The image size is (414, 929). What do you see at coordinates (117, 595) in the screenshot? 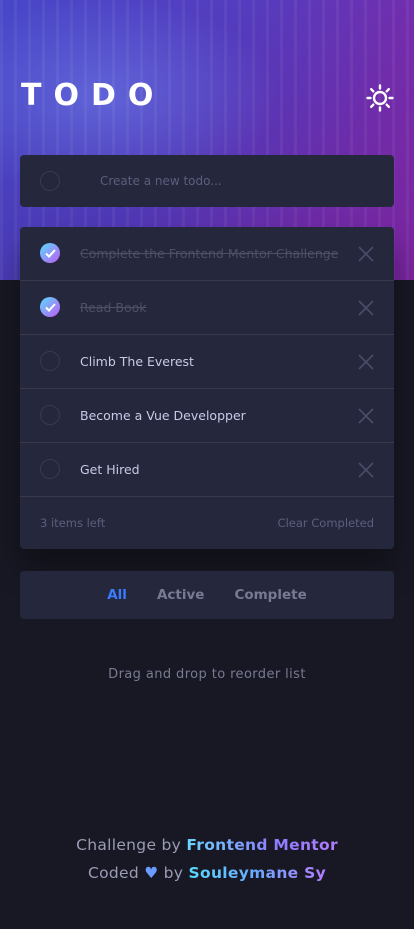
I see `filter-all: All` at bounding box center [117, 595].